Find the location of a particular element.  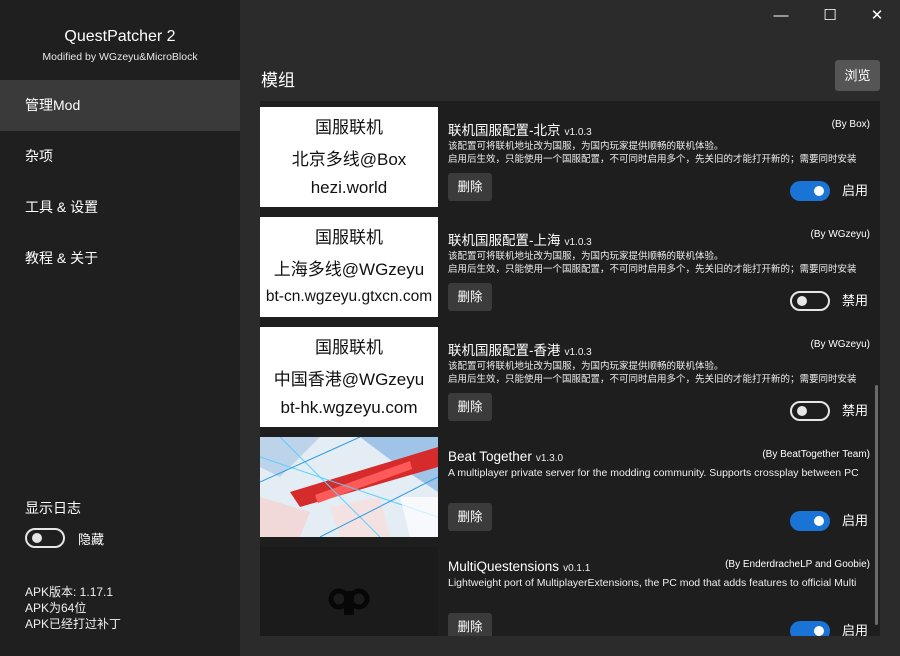

apk-arch: APK为64位 is located at coordinates (56, 608).